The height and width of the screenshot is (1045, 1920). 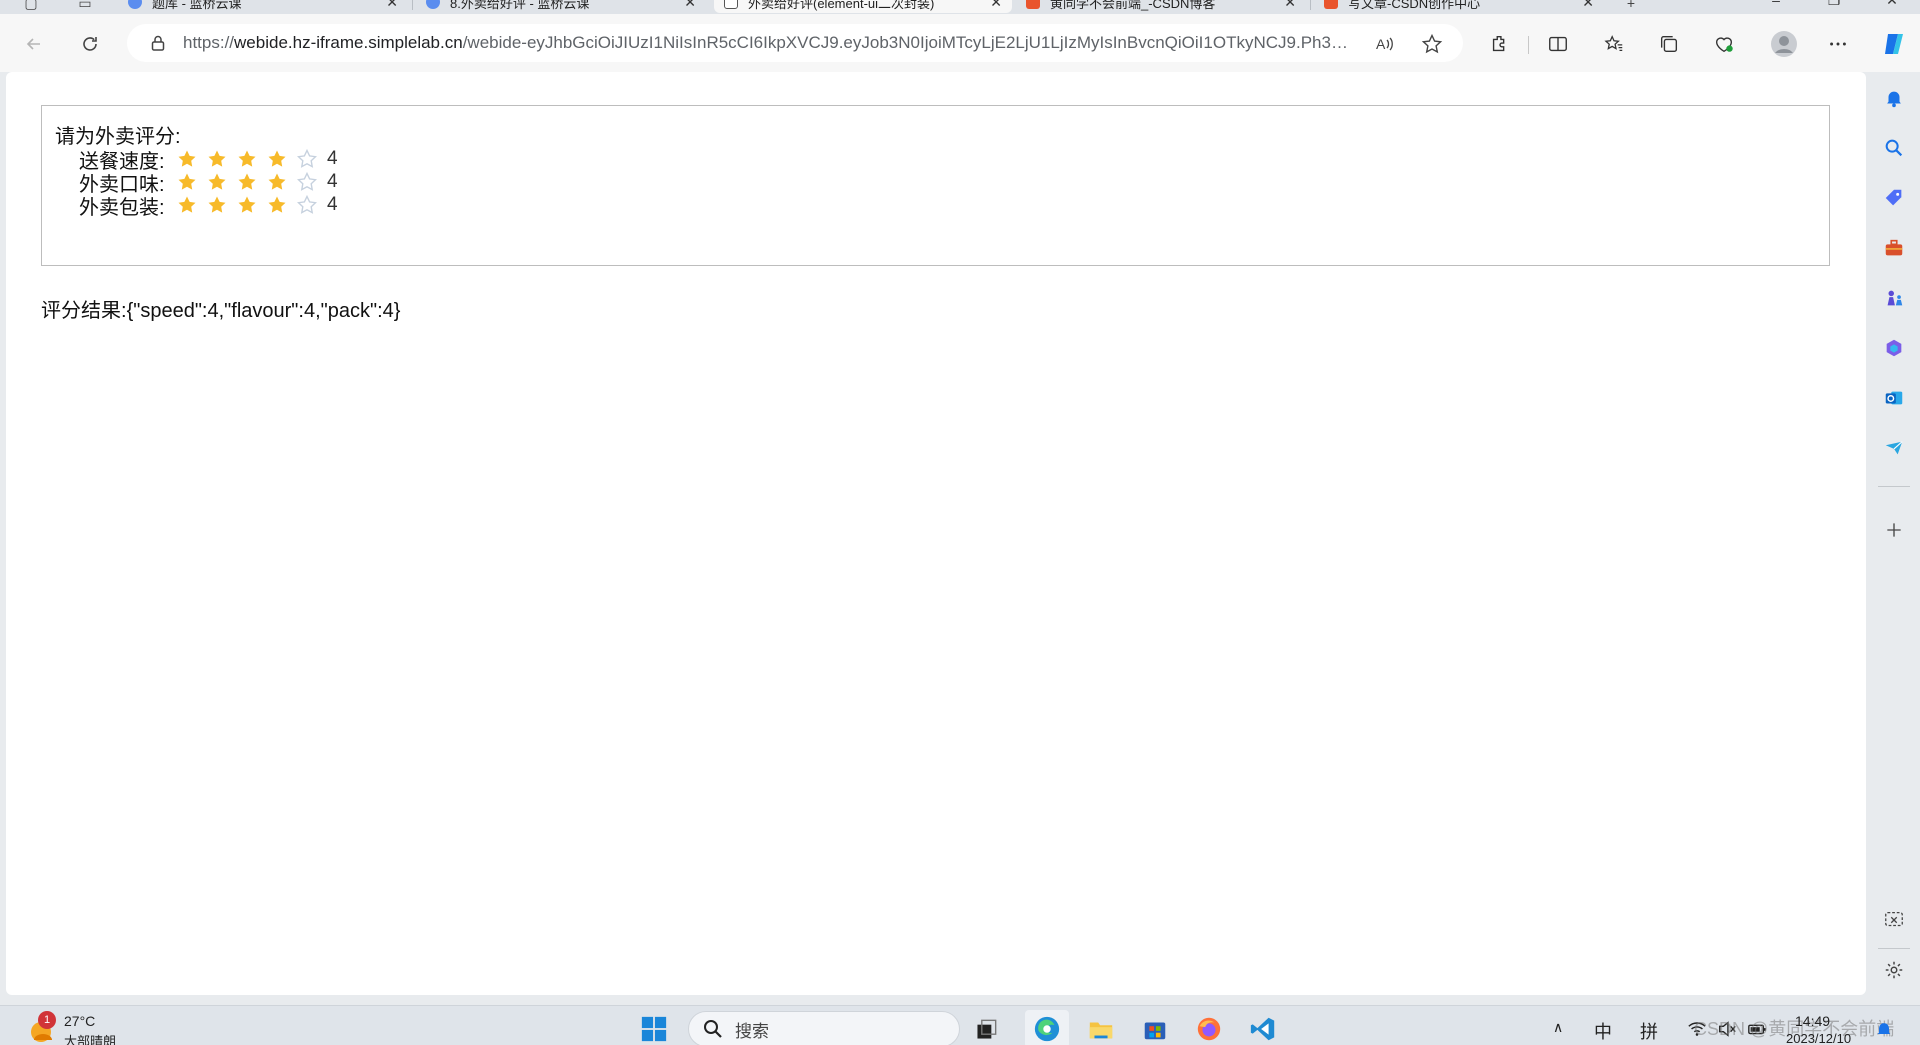 I want to click on screenshot-icon, so click(x=1894, y=920).